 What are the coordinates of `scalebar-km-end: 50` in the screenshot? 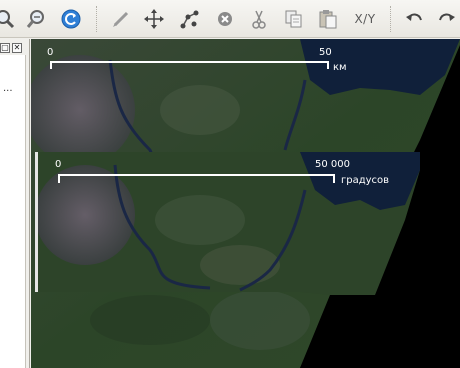 It's located at (325, 52).